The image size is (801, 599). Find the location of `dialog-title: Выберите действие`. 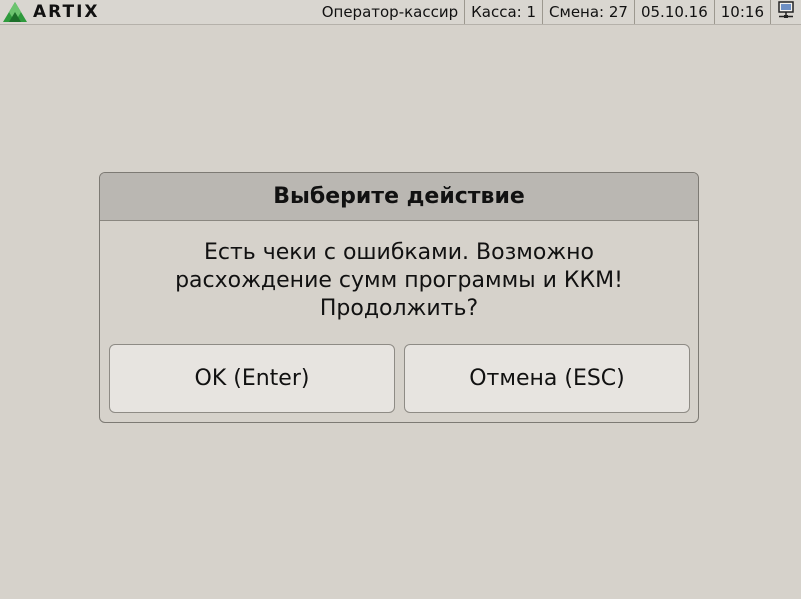

dialog-title: Выберите действие is located at coordinates (399, 196).